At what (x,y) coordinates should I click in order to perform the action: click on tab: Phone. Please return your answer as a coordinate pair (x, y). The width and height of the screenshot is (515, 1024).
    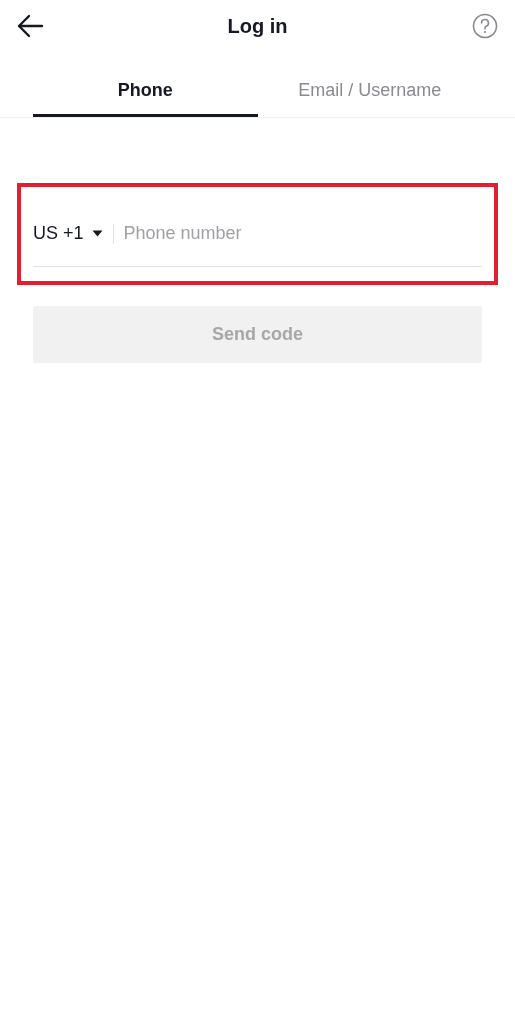
    Looking at the image, I should click on (145, 84).